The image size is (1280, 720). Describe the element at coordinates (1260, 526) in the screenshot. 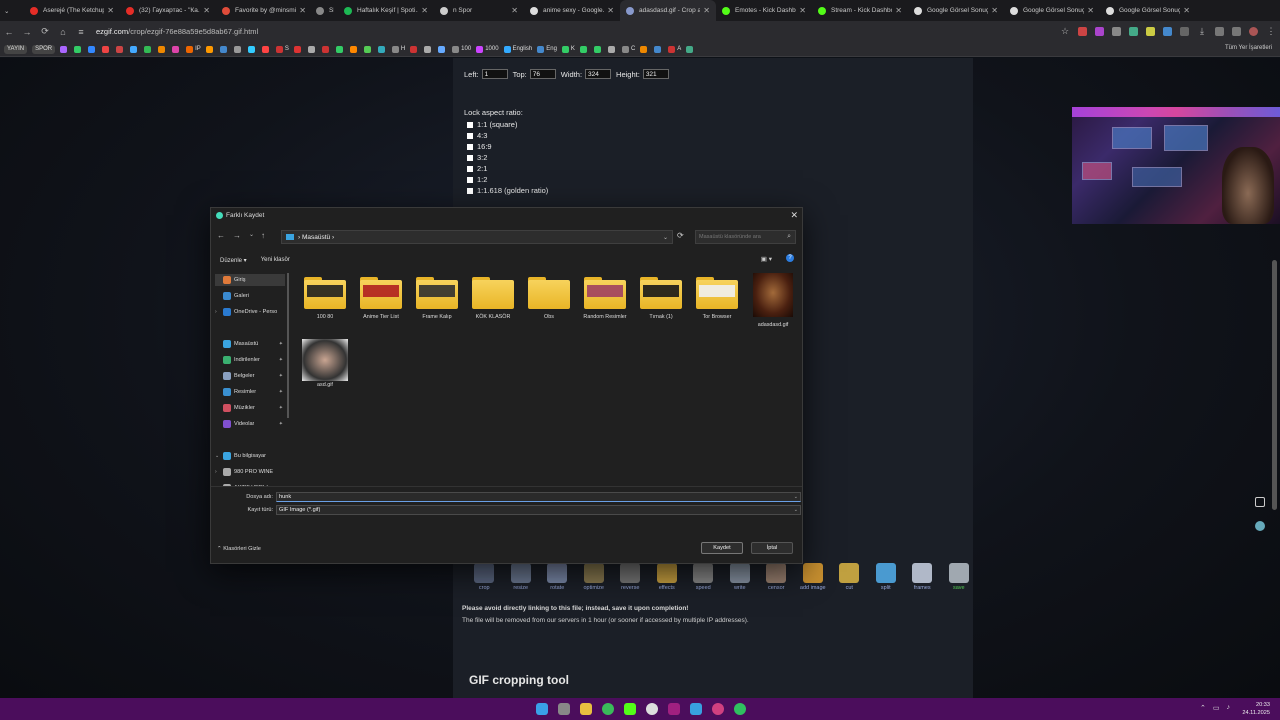

I see `copilot-icon` at that location.